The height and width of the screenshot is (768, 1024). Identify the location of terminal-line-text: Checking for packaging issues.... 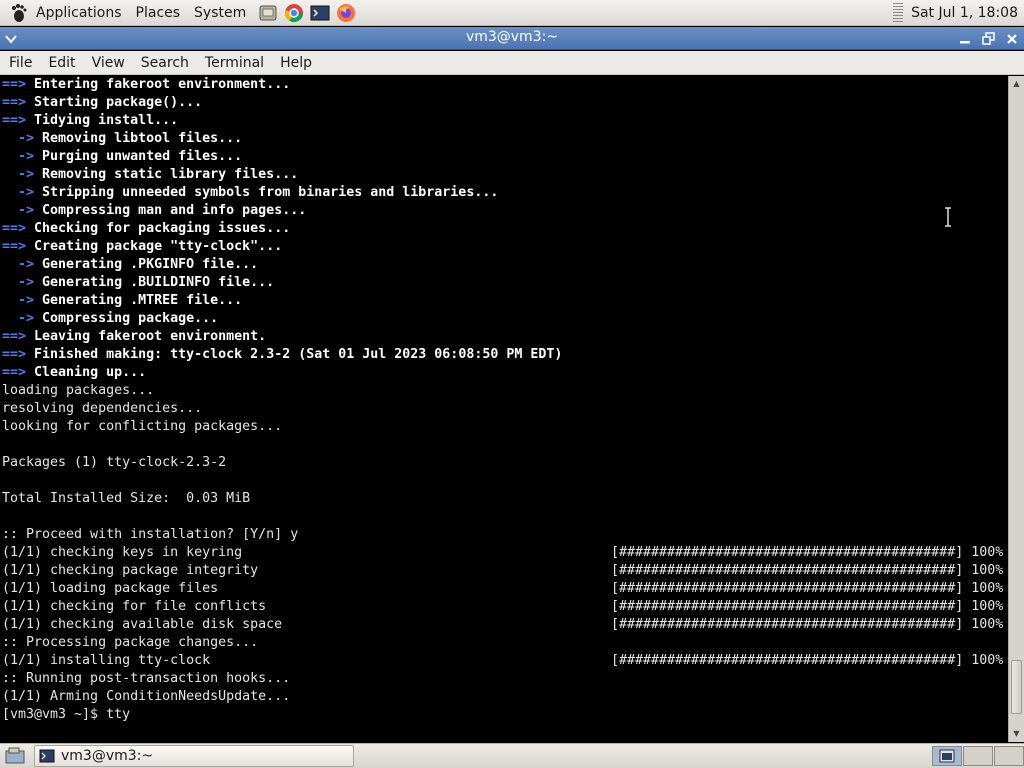
(162, 228).